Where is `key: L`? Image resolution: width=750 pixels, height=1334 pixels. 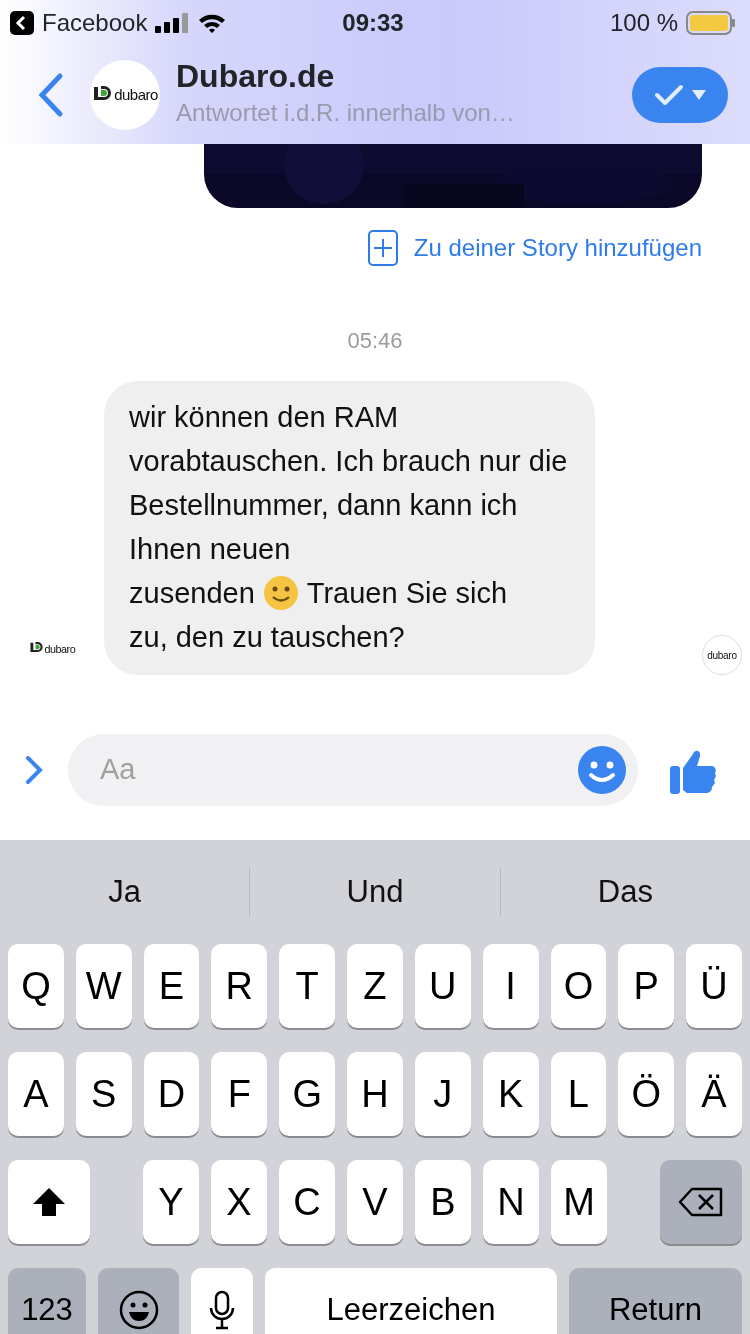 key: L is located at coordinates (578, 1094).